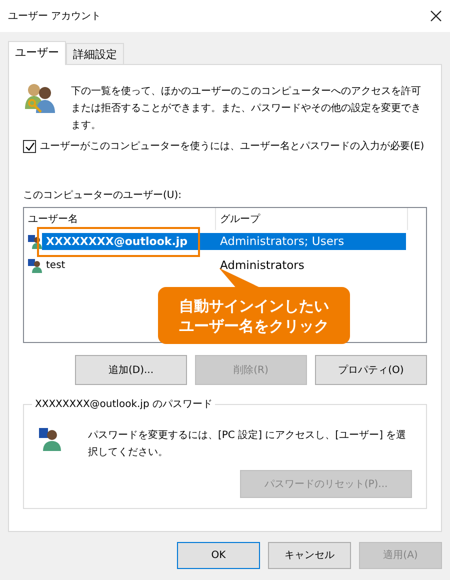 The height and width of the screenshot is (580, 450). What do you see at coordinates (37, 53) in the screenshot?
I see `tab: ユーザー` at bounding box center [37, 53].